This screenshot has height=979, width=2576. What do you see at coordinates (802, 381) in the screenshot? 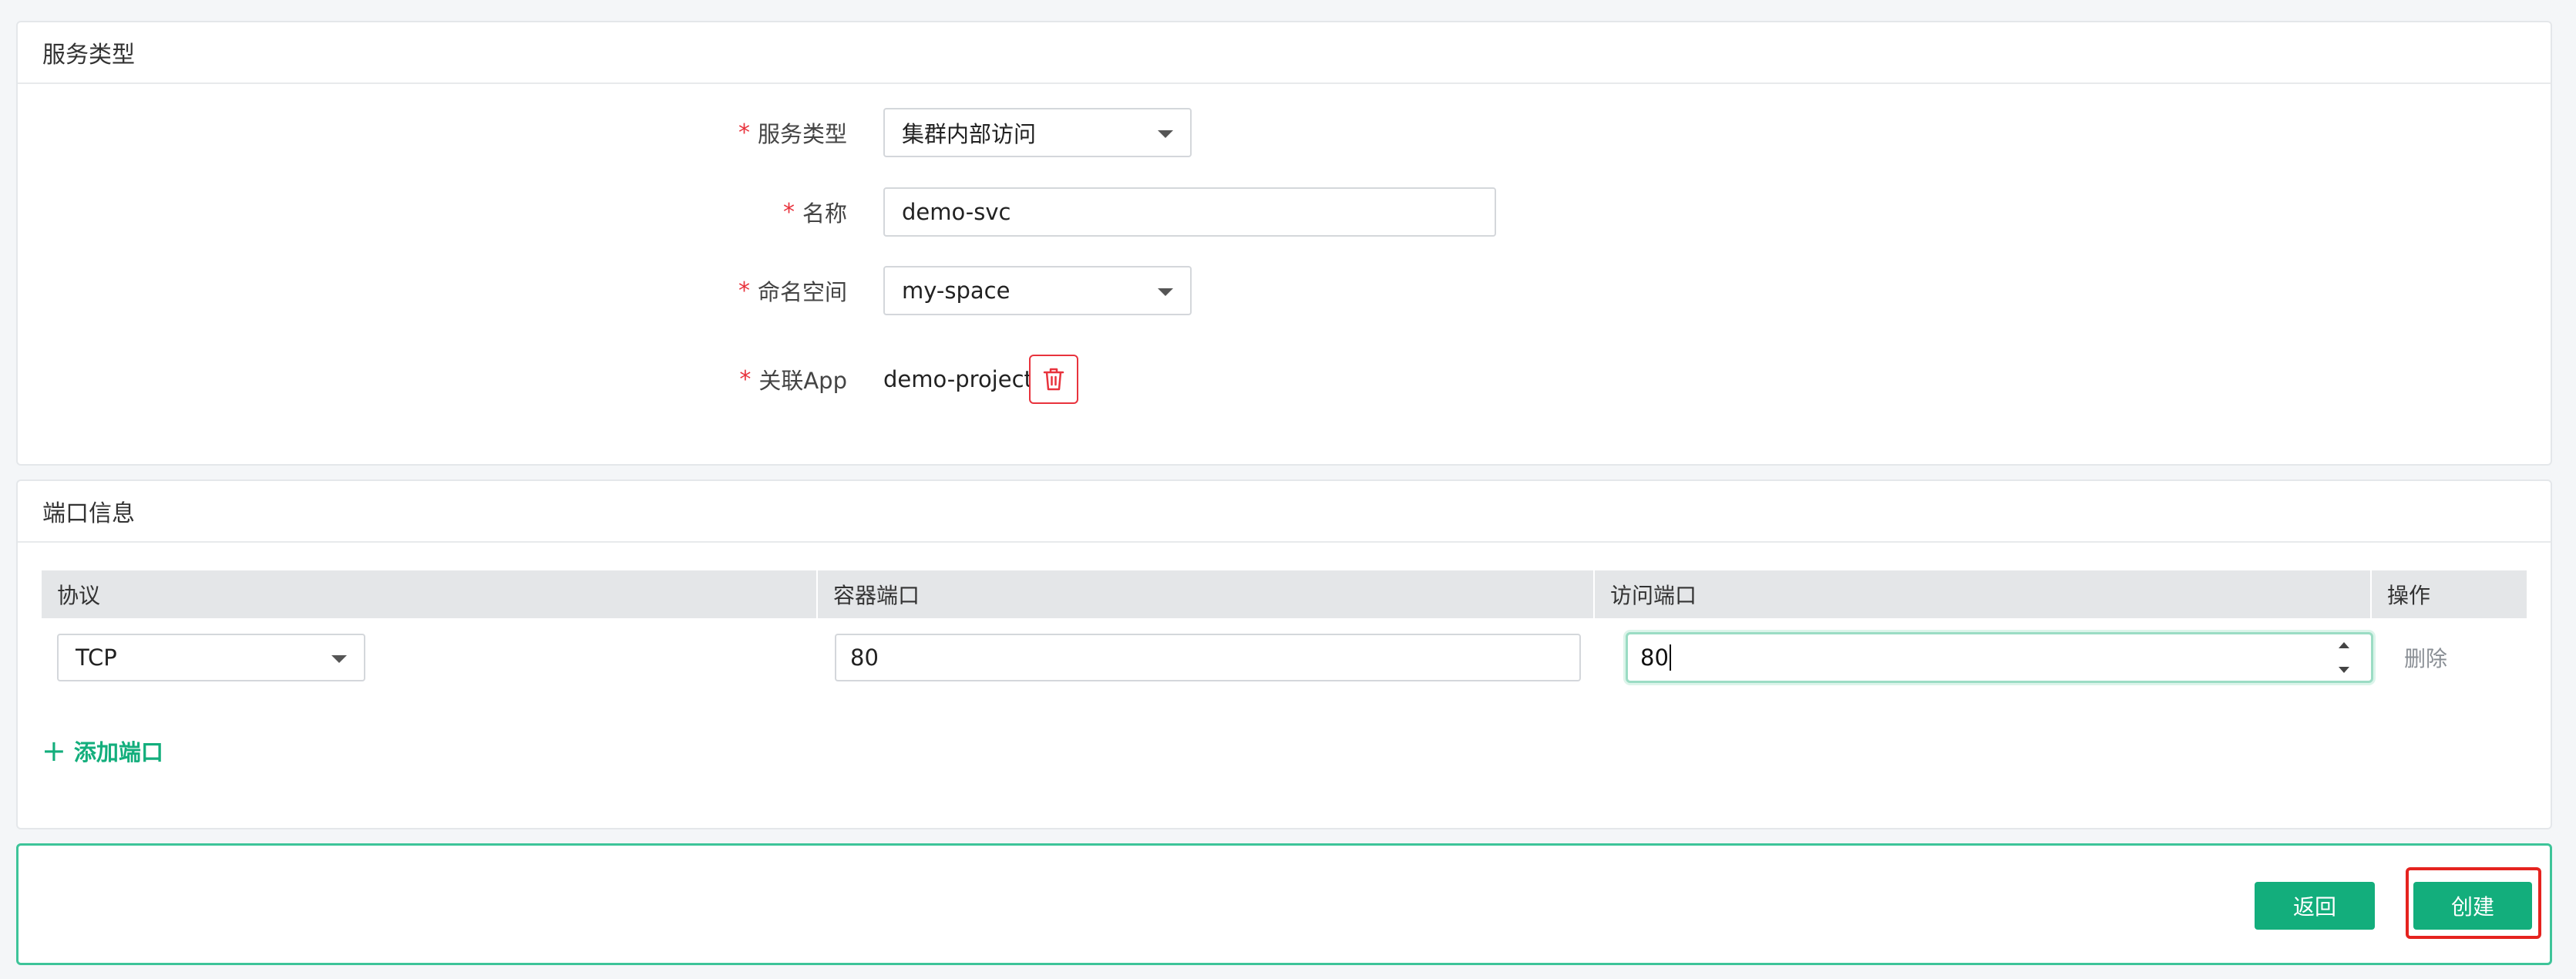
I see `app-label-text: 关联App` at bounding box center [802, 381].